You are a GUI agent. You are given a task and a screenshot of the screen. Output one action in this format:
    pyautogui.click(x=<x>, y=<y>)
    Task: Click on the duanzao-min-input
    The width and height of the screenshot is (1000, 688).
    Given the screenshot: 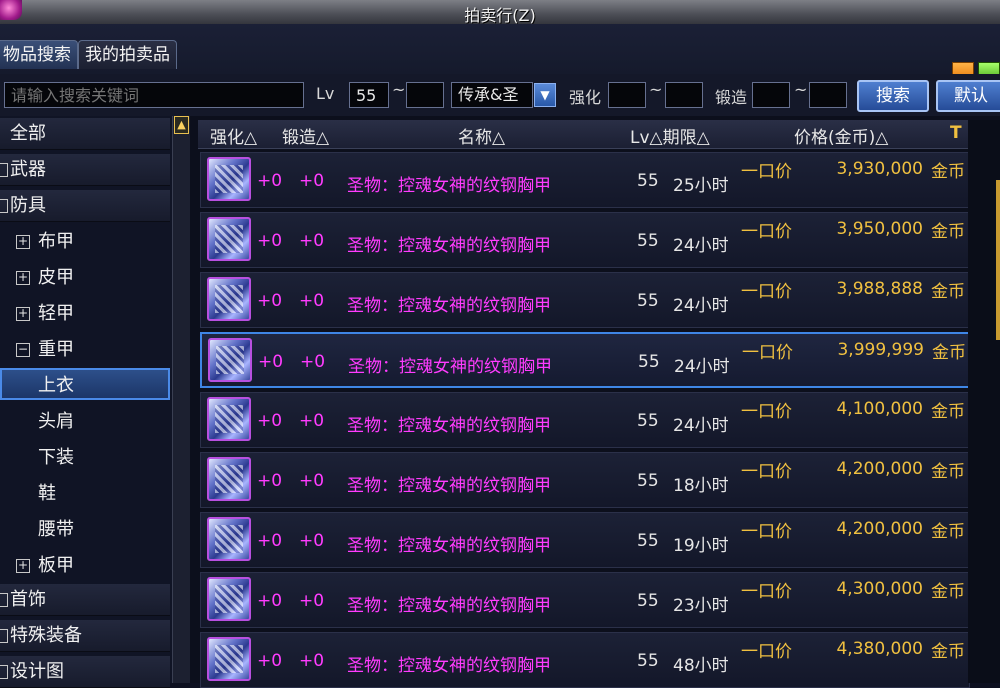 What is the action you would take?
    pyautogui.click(x=771, y=95)
    